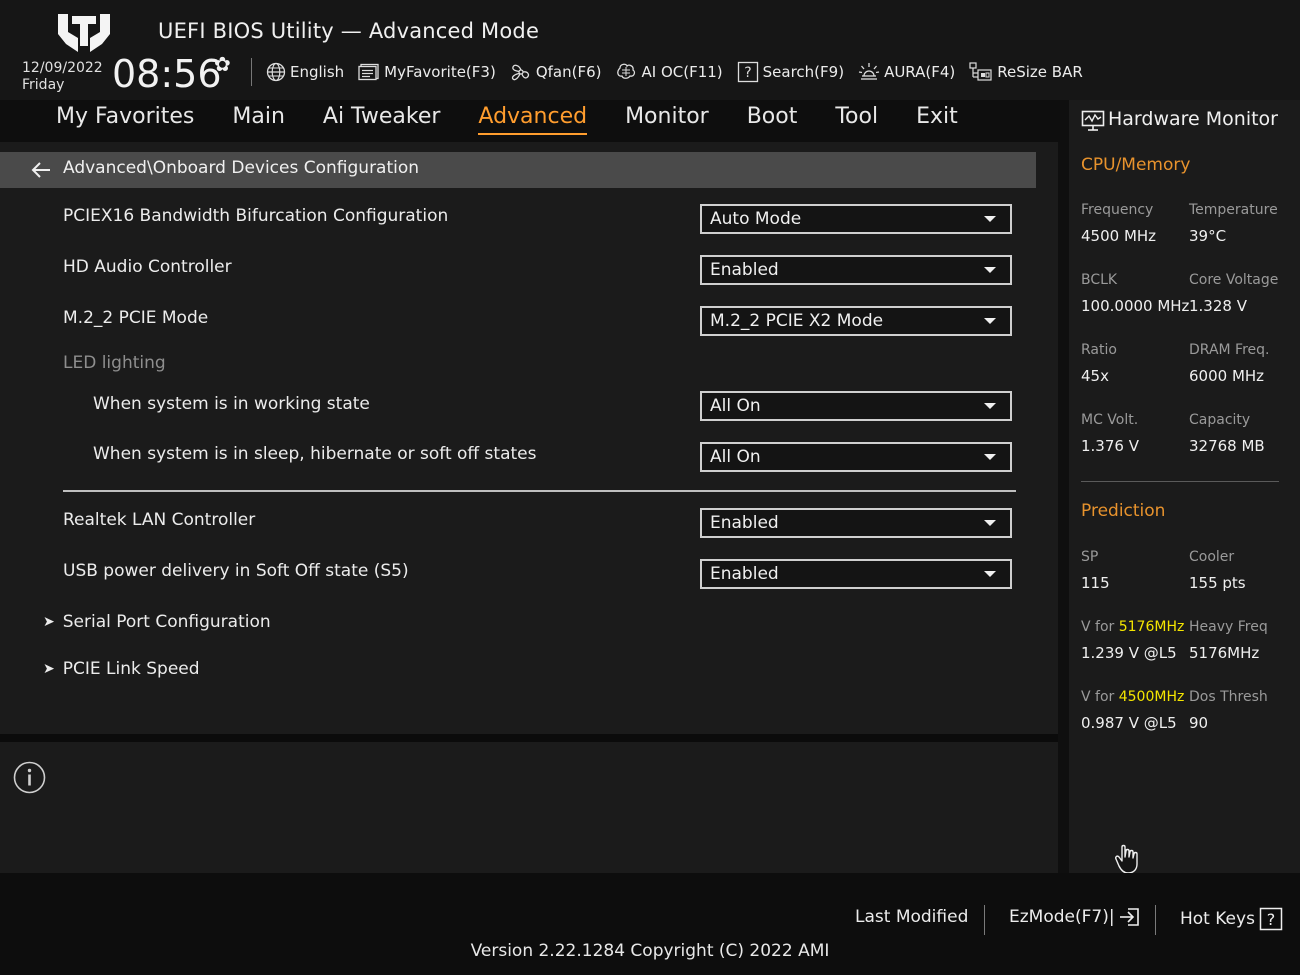 The image size is (1300, 975). Describe the element at coordinates (29, 777) in the screenshot. I see `info-icon` at that location.